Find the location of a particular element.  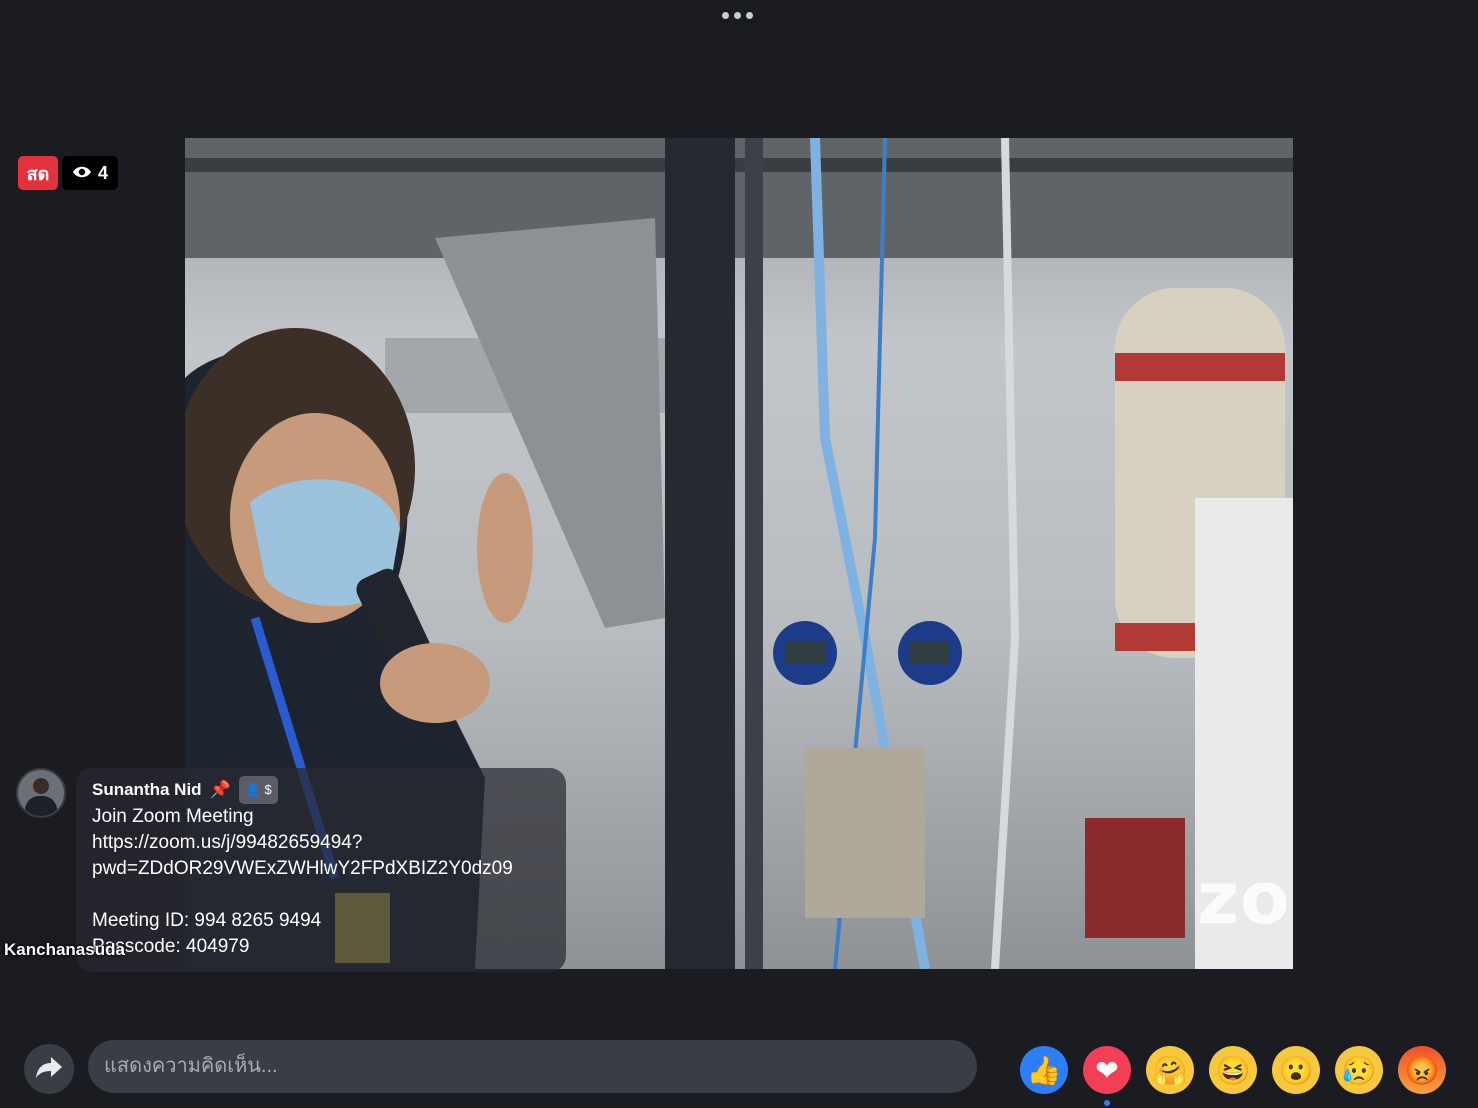

sad-reaction-button: 😥 is located at coordinates (1359, 1070).